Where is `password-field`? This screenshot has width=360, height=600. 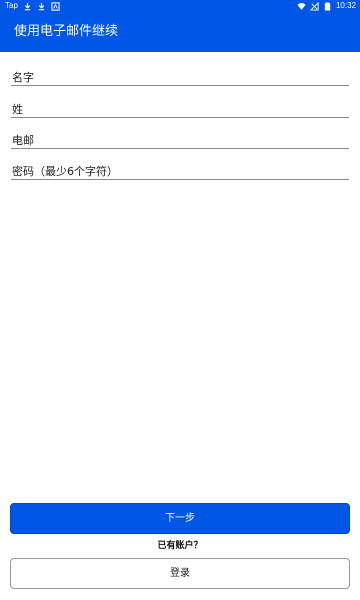 password-field is located at coordinates (180, 170).